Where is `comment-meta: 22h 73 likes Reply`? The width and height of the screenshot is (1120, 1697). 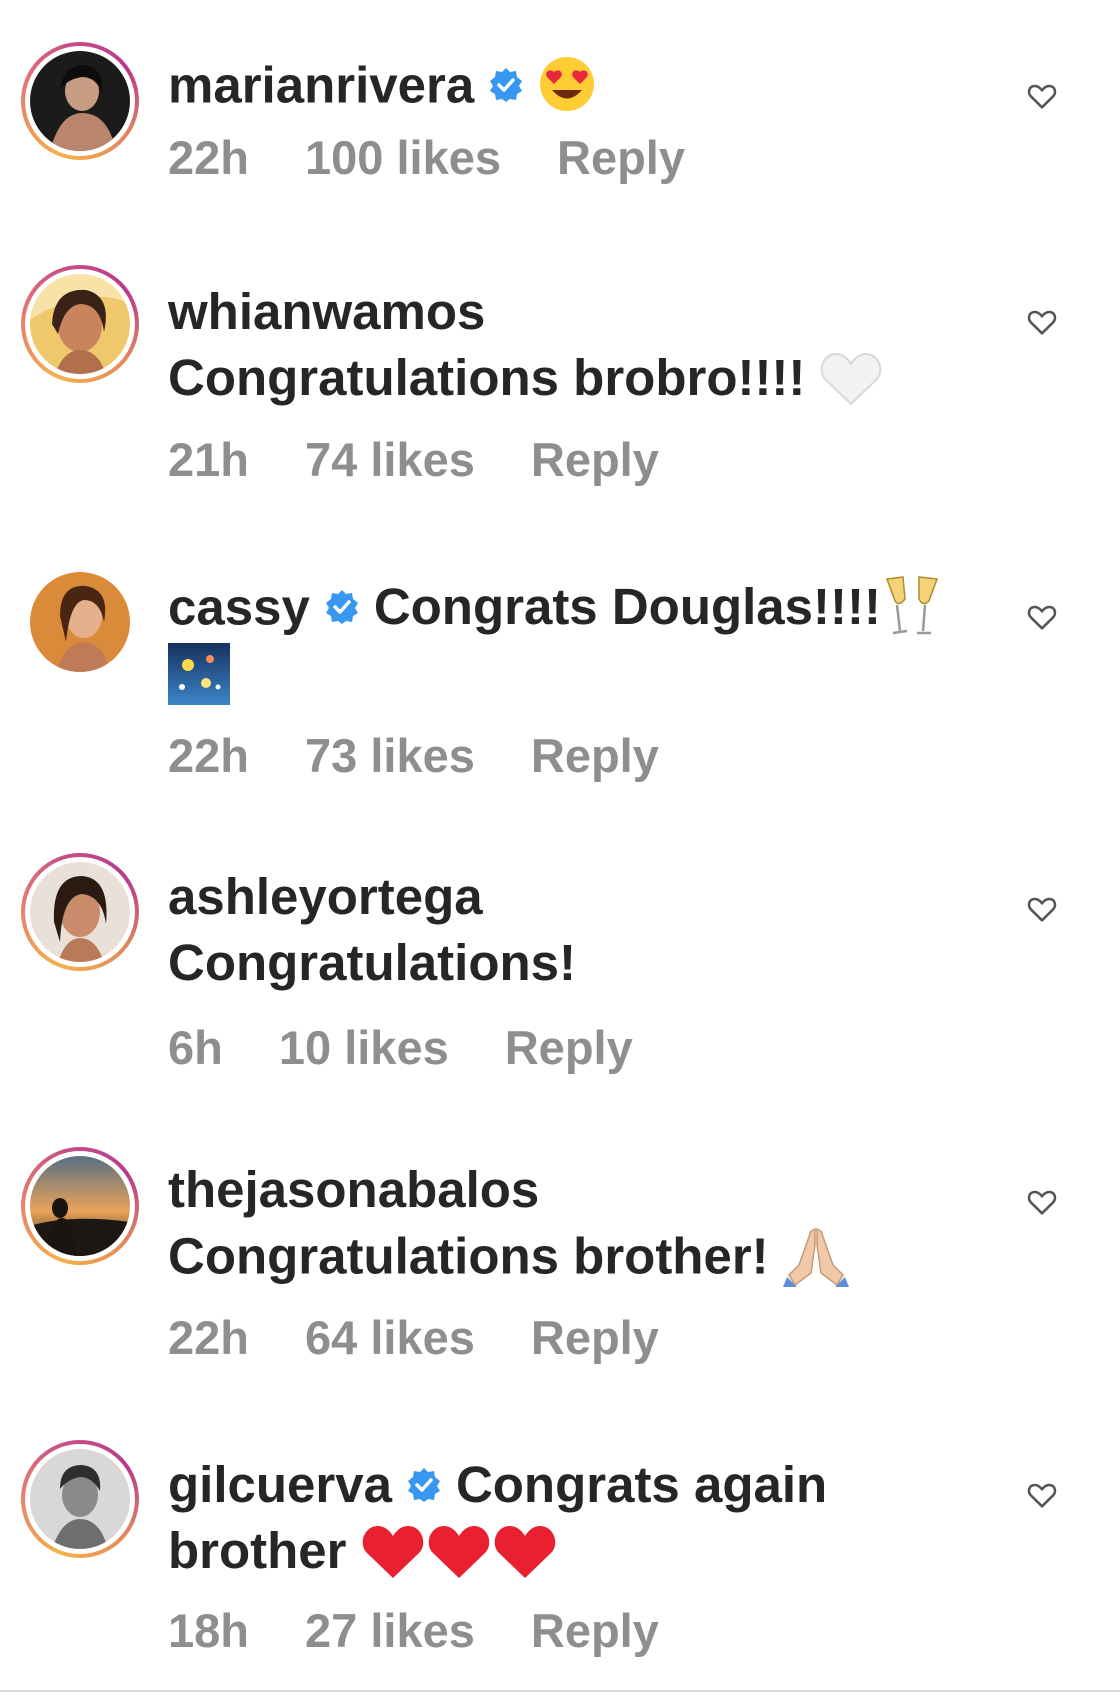
comment-meta: 22h 73 likes Reply is located at coordinates (413, 756).